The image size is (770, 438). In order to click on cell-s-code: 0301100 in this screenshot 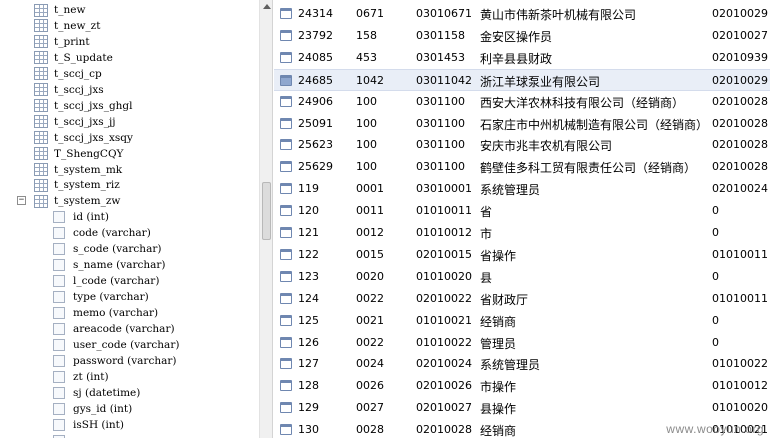, I will do `click(440, 101)`.